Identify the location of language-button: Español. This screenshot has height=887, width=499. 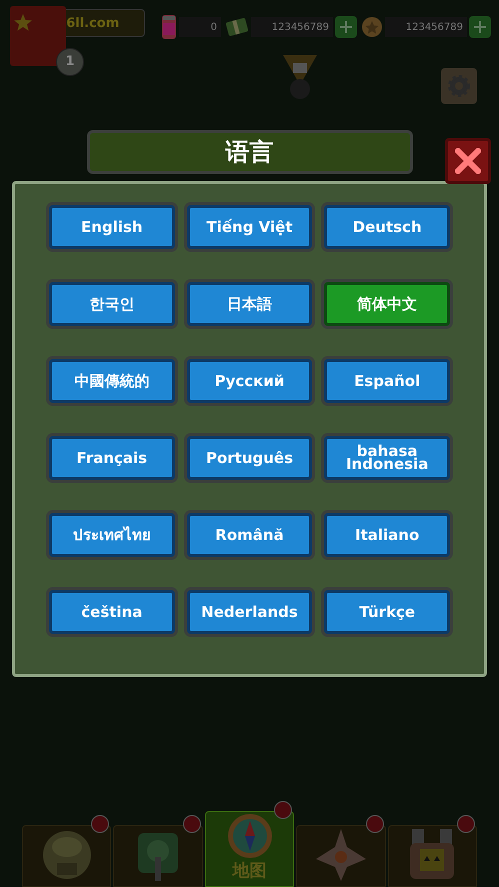
(387, 381).